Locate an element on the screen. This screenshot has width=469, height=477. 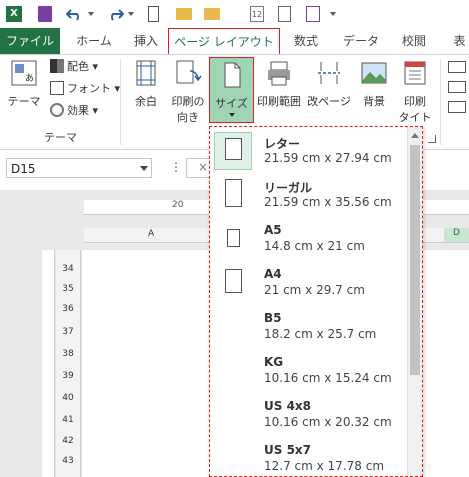
name-box-dropdown-icon is located at coordinates (144, 168).